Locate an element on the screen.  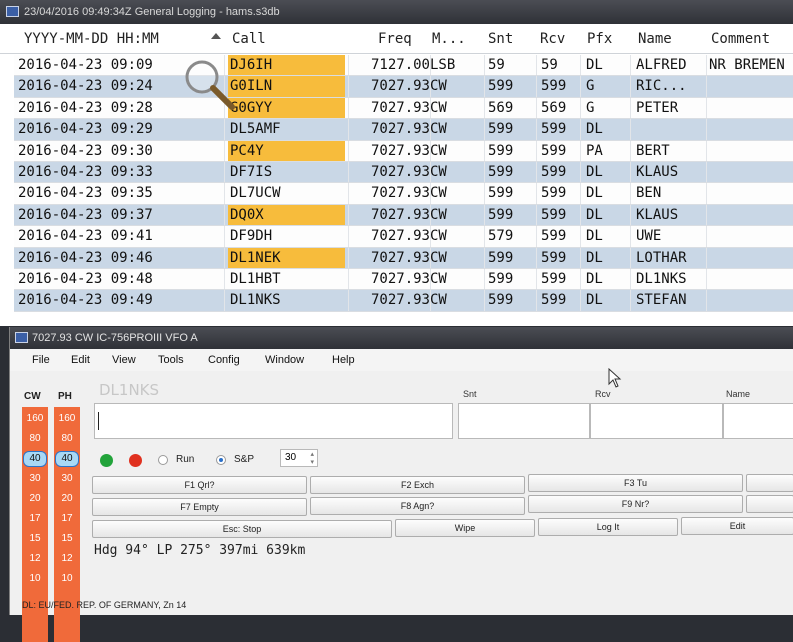
f7-button: F7 Empty is located at coordinates (199, 507).